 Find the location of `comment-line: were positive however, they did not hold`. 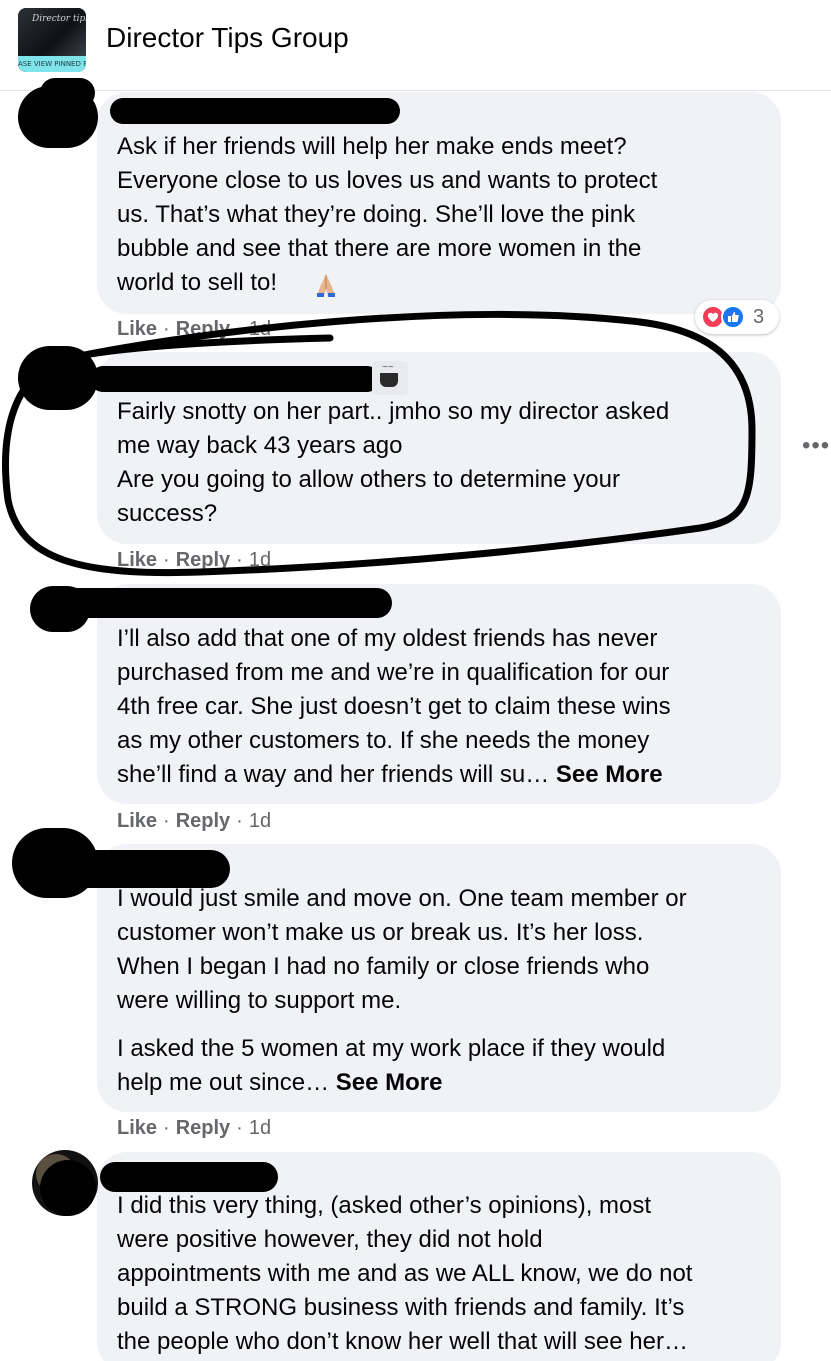

comment-line: were positive however, they did not hold is located at coordinates (330, 1239).